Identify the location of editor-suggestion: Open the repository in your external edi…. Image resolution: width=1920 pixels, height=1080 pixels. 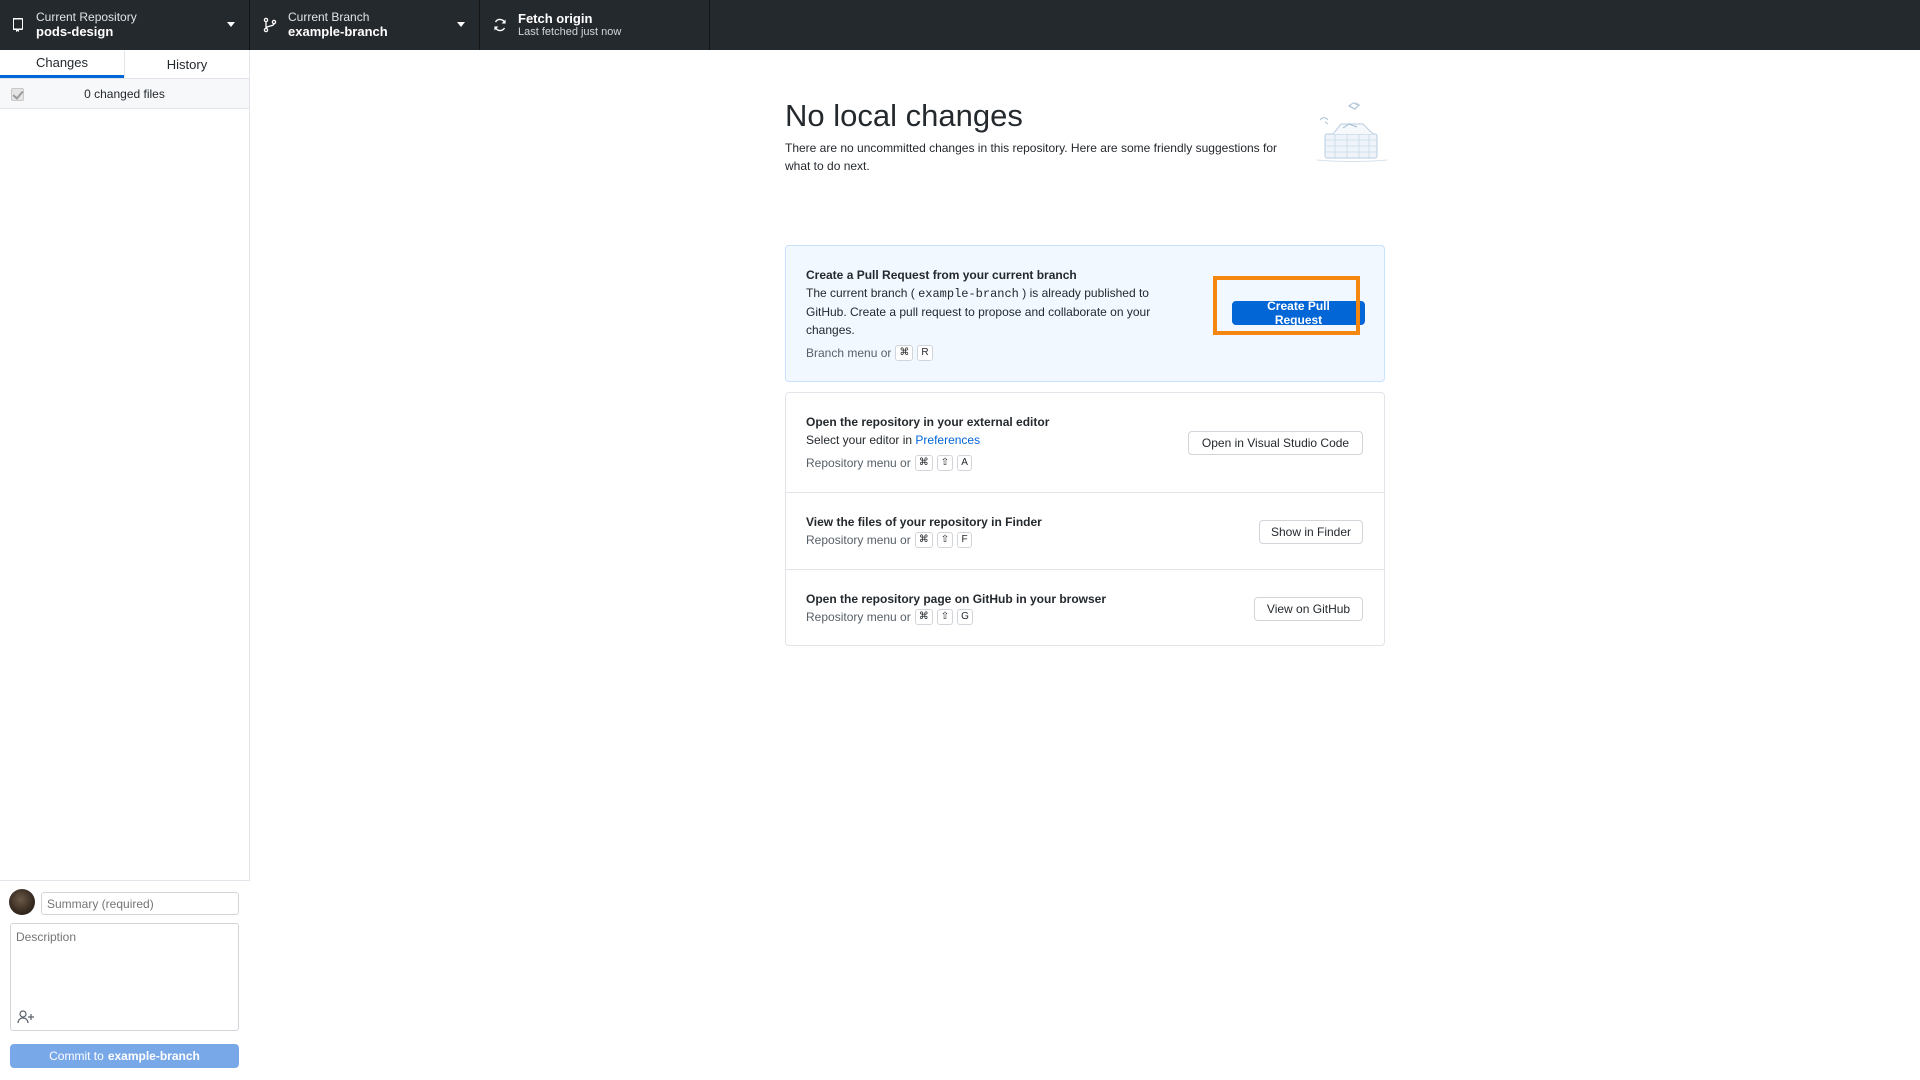
(996, 442).